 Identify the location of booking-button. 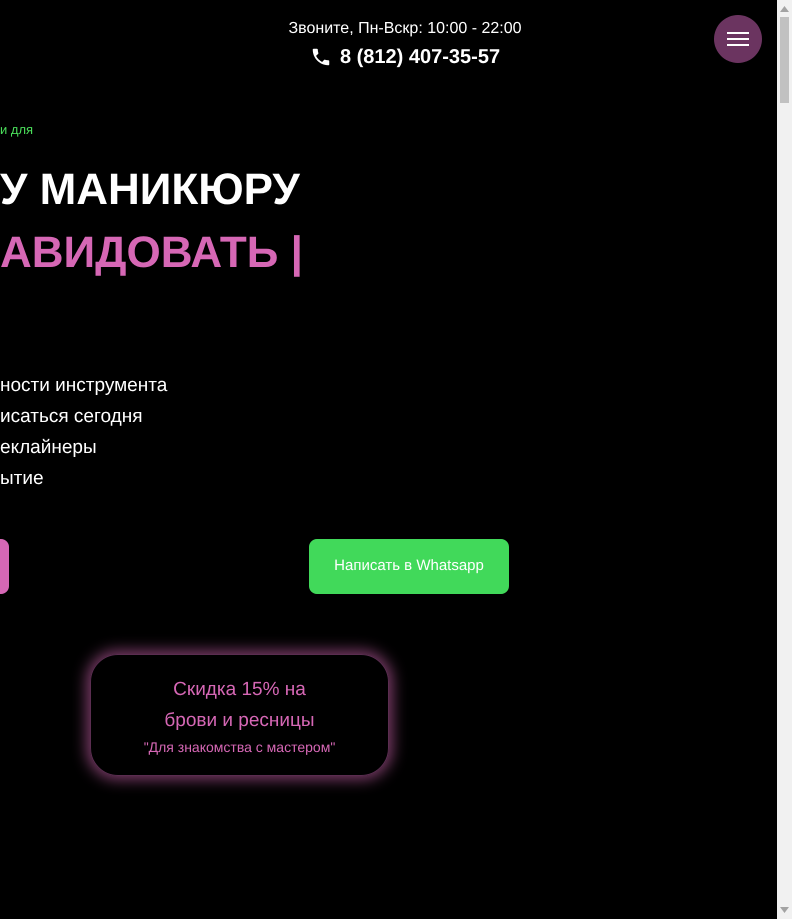
(4, 566).